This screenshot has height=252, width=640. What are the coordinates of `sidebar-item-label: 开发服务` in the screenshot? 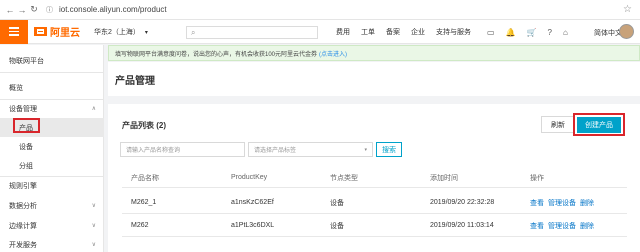 It's located at (23, 245).